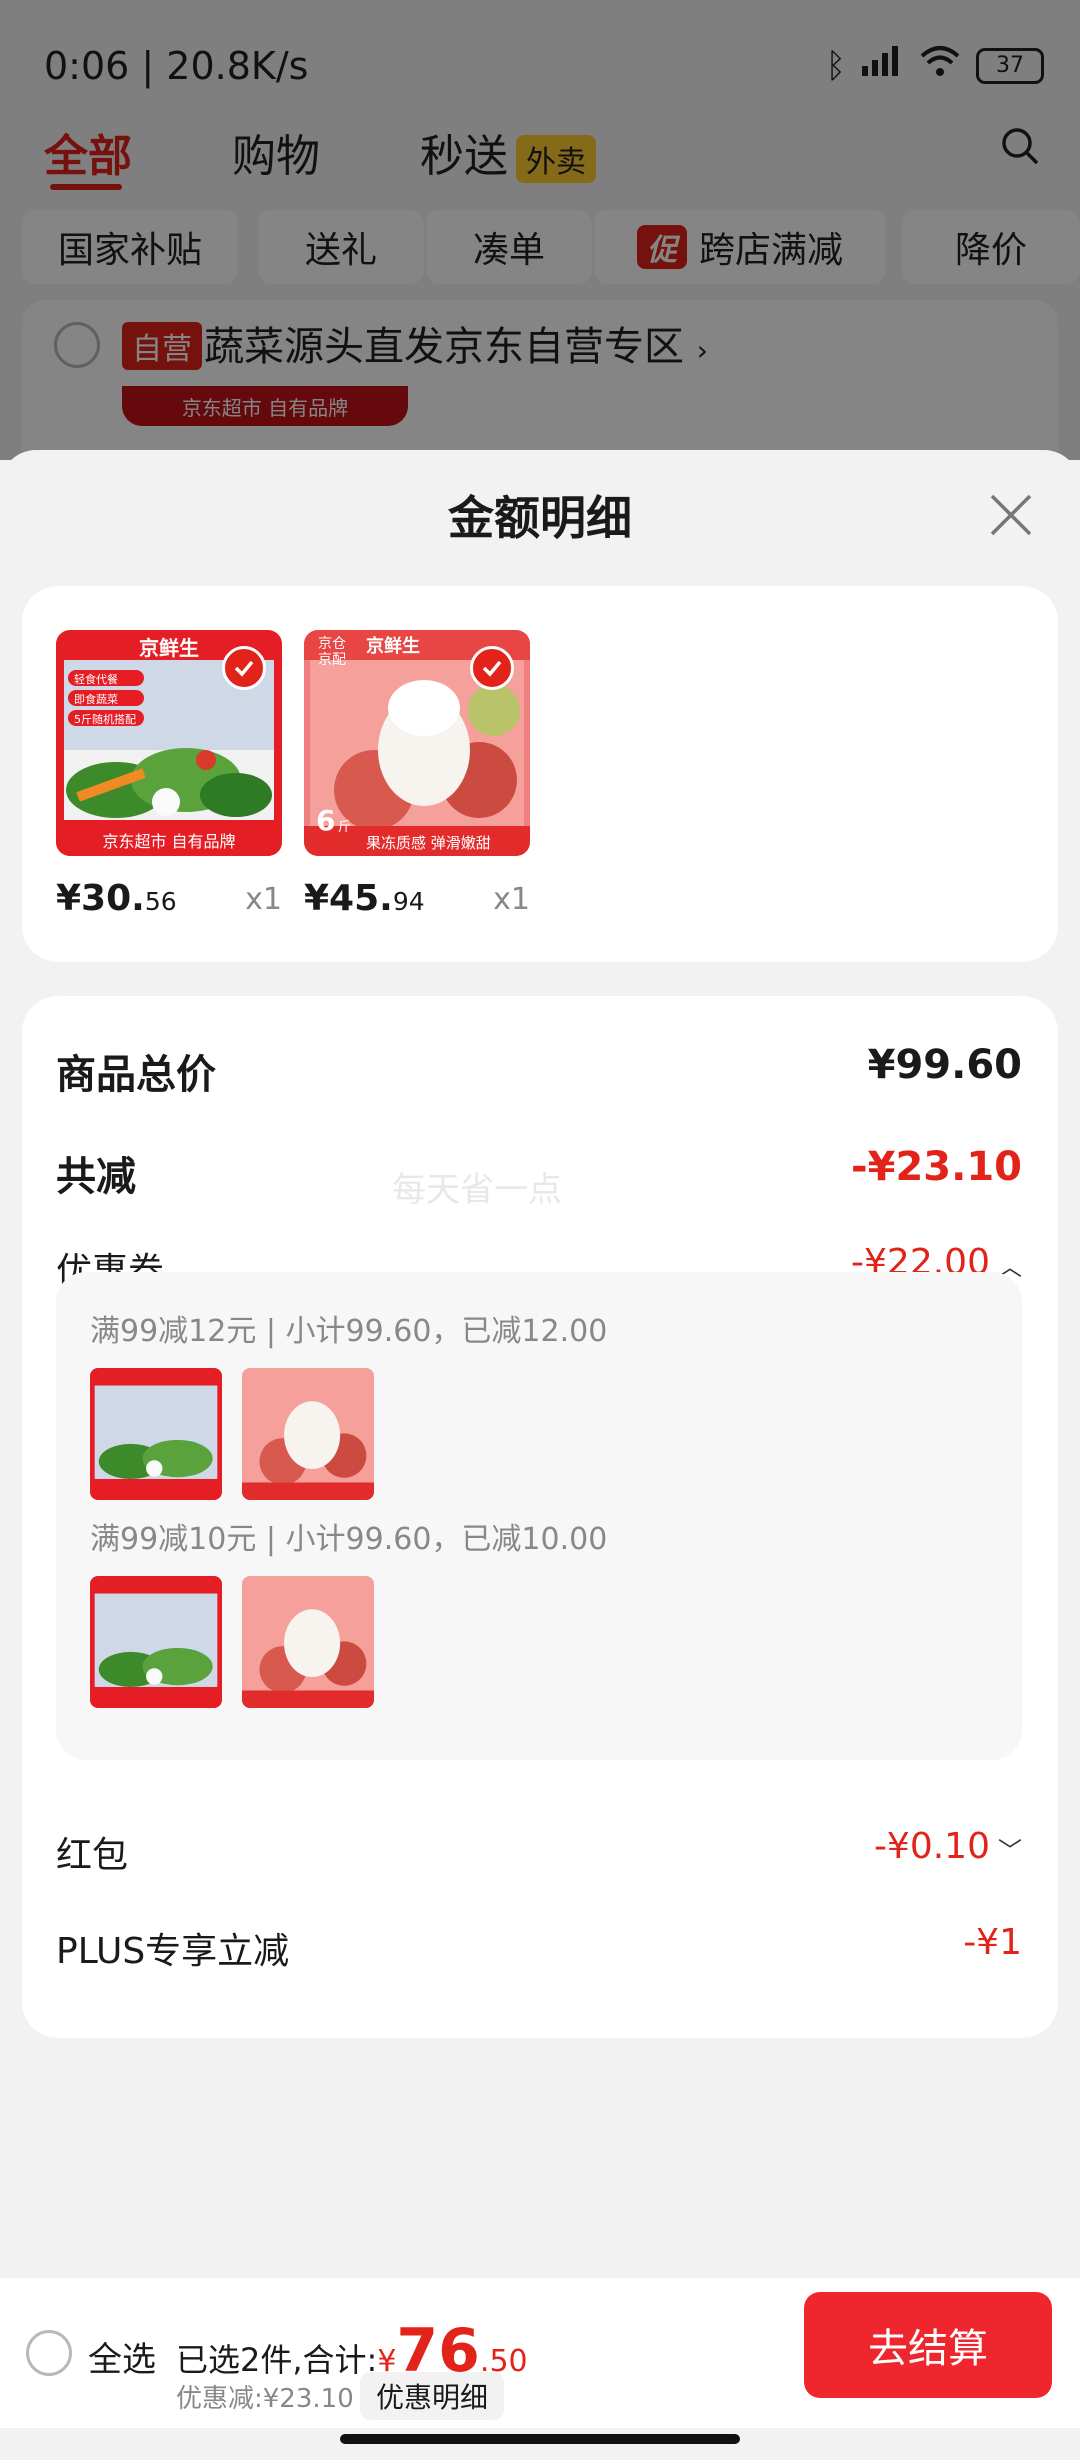 This screenshot has width=1080, height=2460. Describe the element at coordinates (96, 1177) in the screenshot. I see `total-reduction-label: 共减` at that location.